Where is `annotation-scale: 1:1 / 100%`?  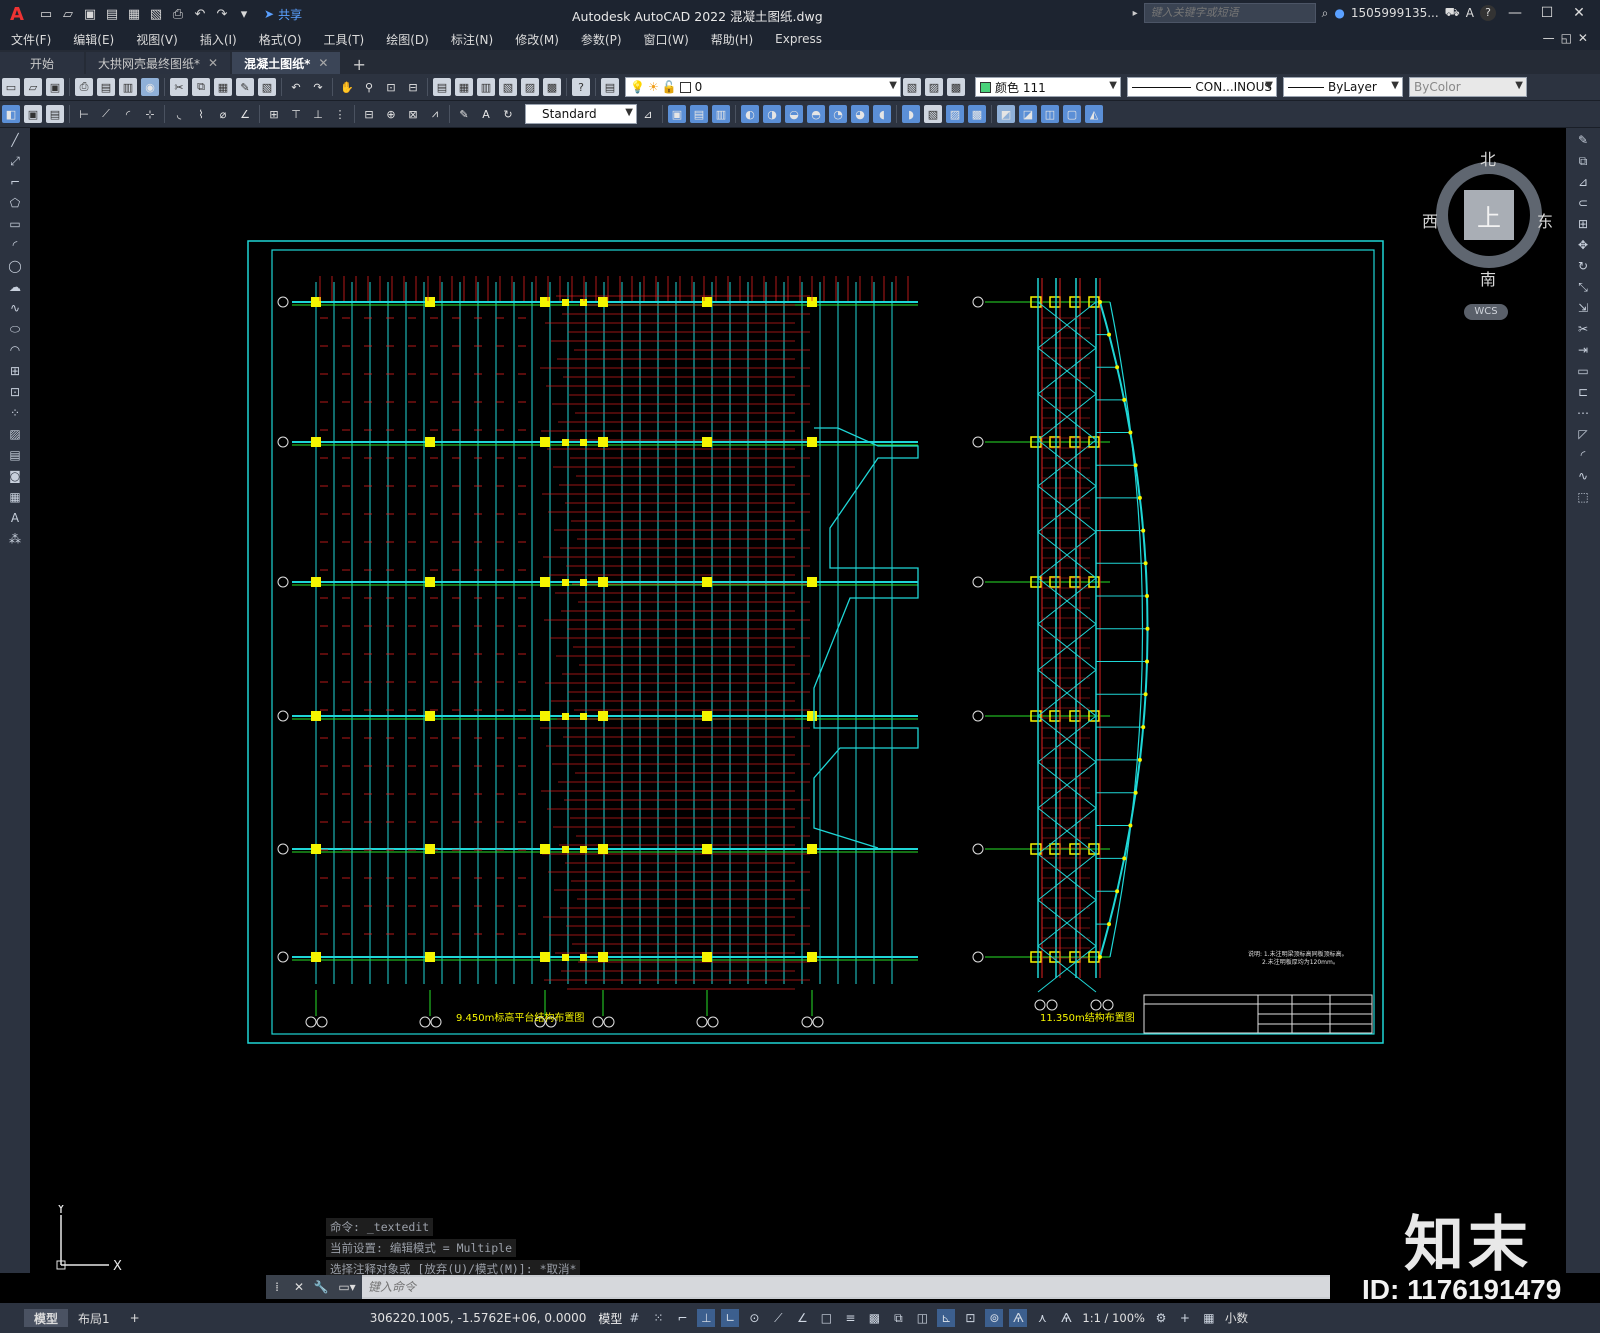
annotation-scale: 1:1 / 100% is located at coordinates (1113, 1318).